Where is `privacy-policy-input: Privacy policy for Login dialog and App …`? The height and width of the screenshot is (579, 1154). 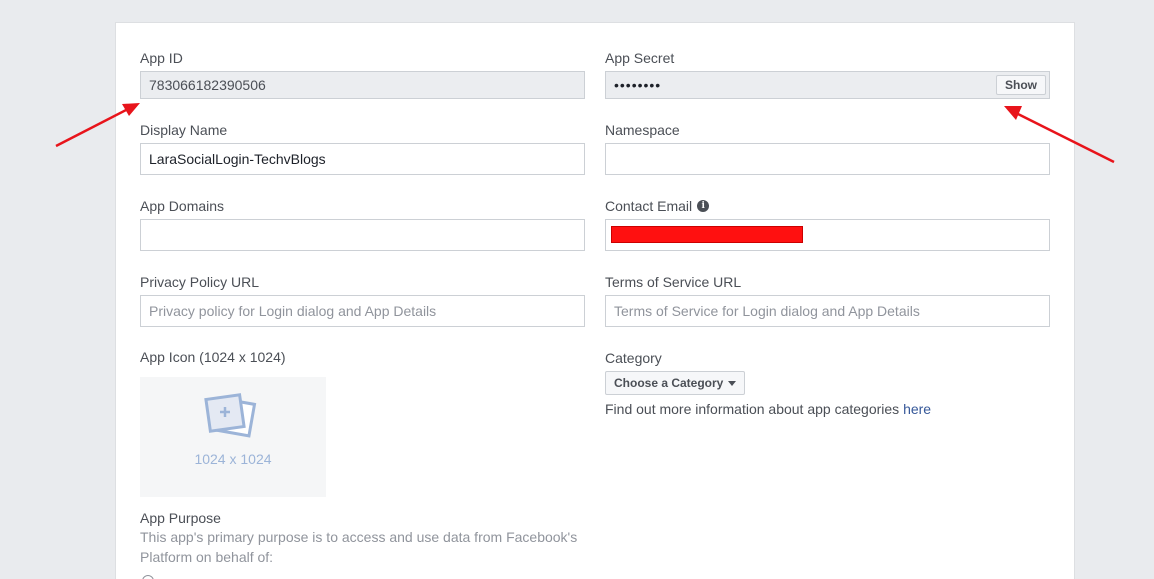
privacy-policy-input: Privacy policy for Login dialog and App … is located at coordinates (362, 311).